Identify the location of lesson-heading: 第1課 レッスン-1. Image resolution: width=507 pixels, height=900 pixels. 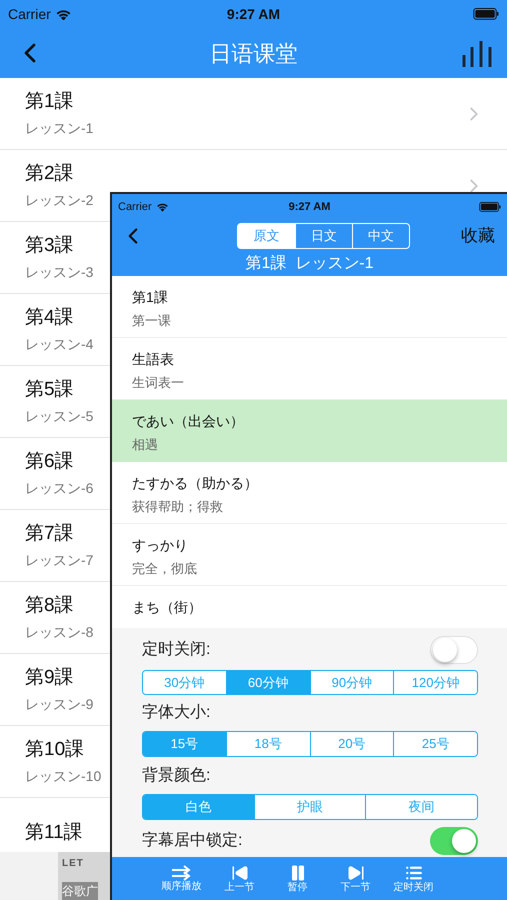
(309, 264).